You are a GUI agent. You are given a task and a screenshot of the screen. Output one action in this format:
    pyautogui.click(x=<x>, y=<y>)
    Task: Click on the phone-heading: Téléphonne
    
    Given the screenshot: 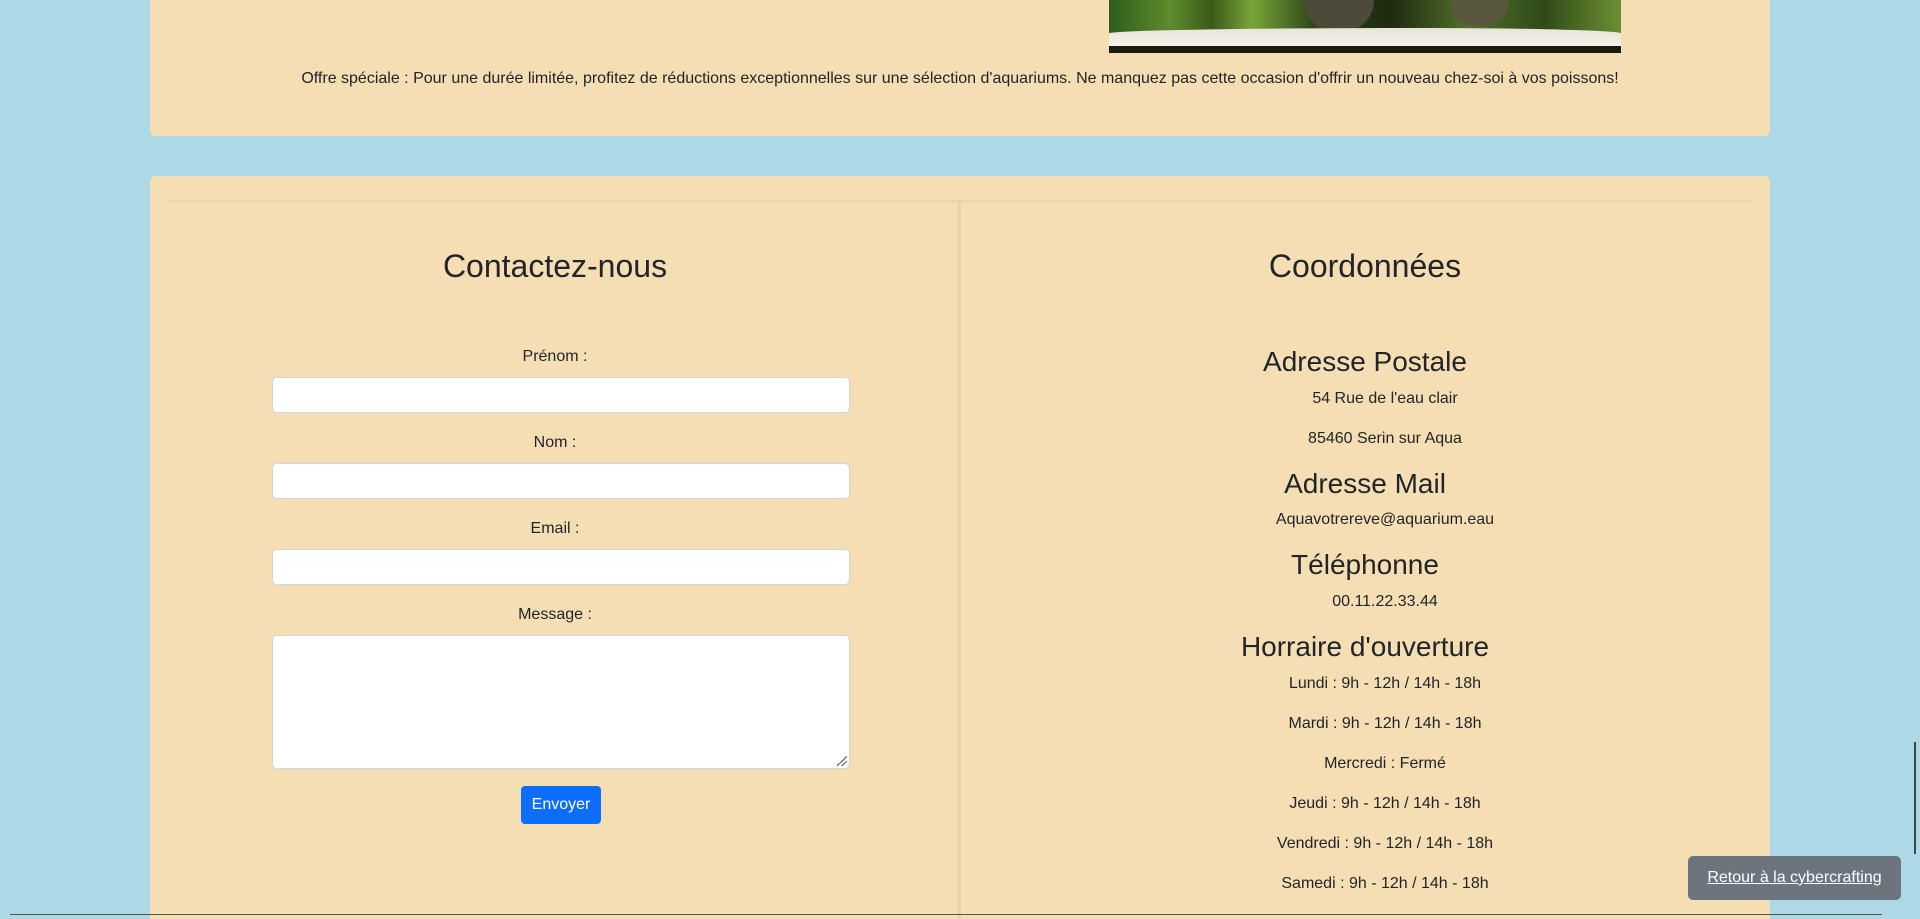 What is the action you would take?
    pyautogui.click(x=1365, y=564)
    